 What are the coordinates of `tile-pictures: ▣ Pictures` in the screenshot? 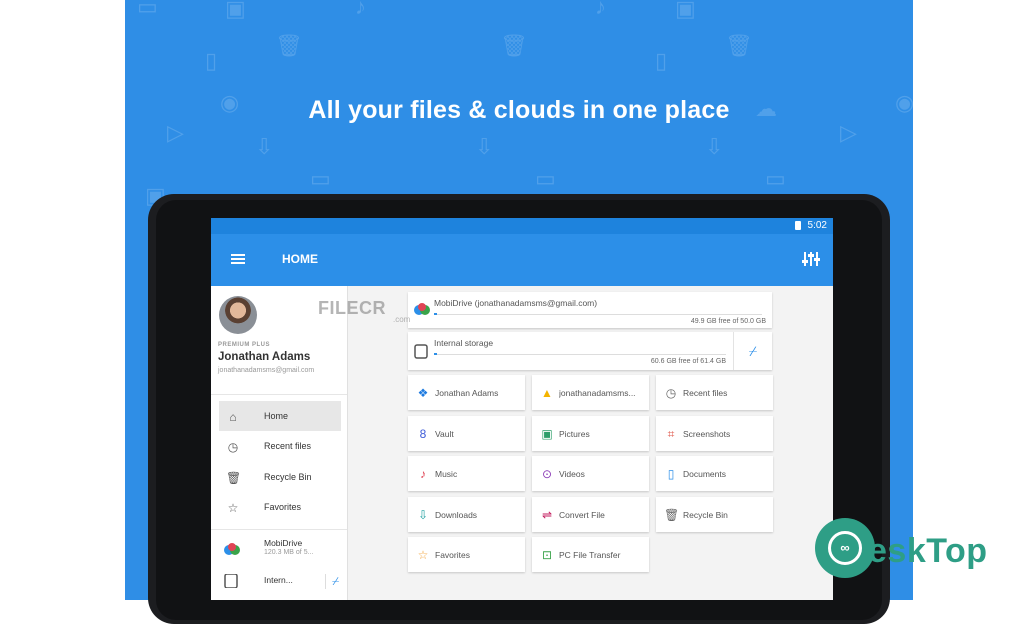 It's located at (590, 433).